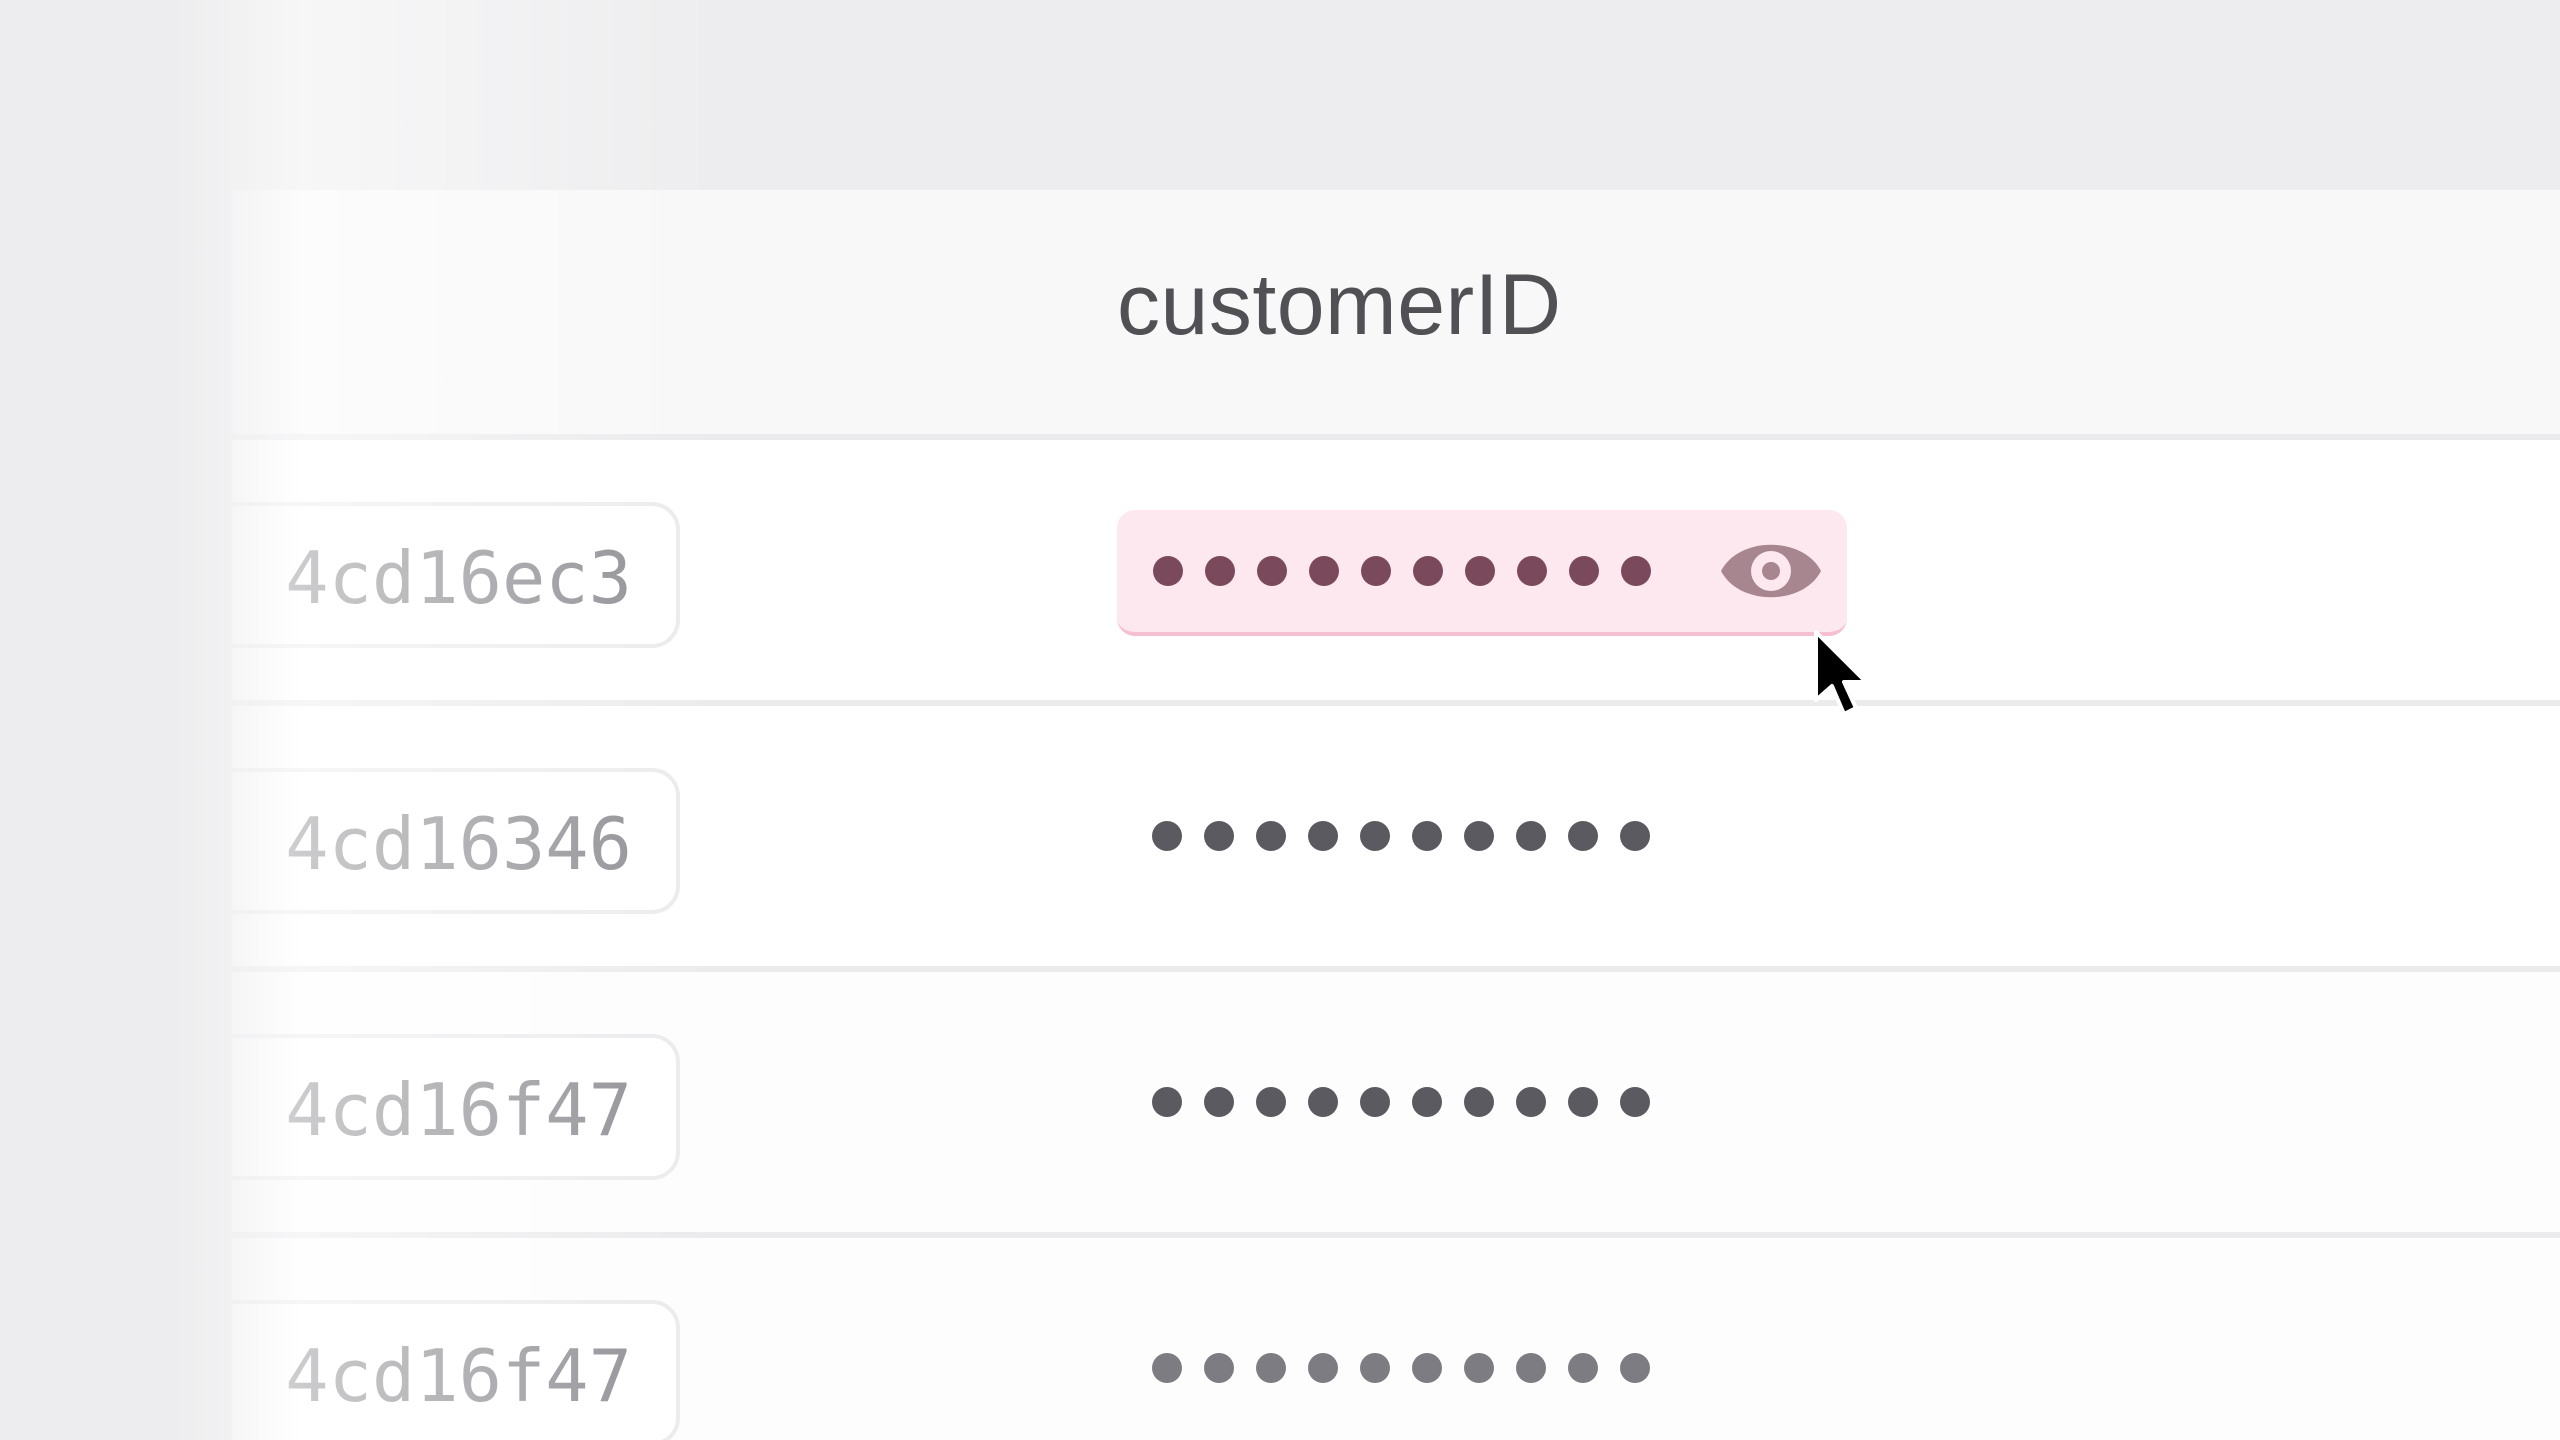 The image size is (2560, 1440). I want to click on eye-icon, so click(1771, 571).